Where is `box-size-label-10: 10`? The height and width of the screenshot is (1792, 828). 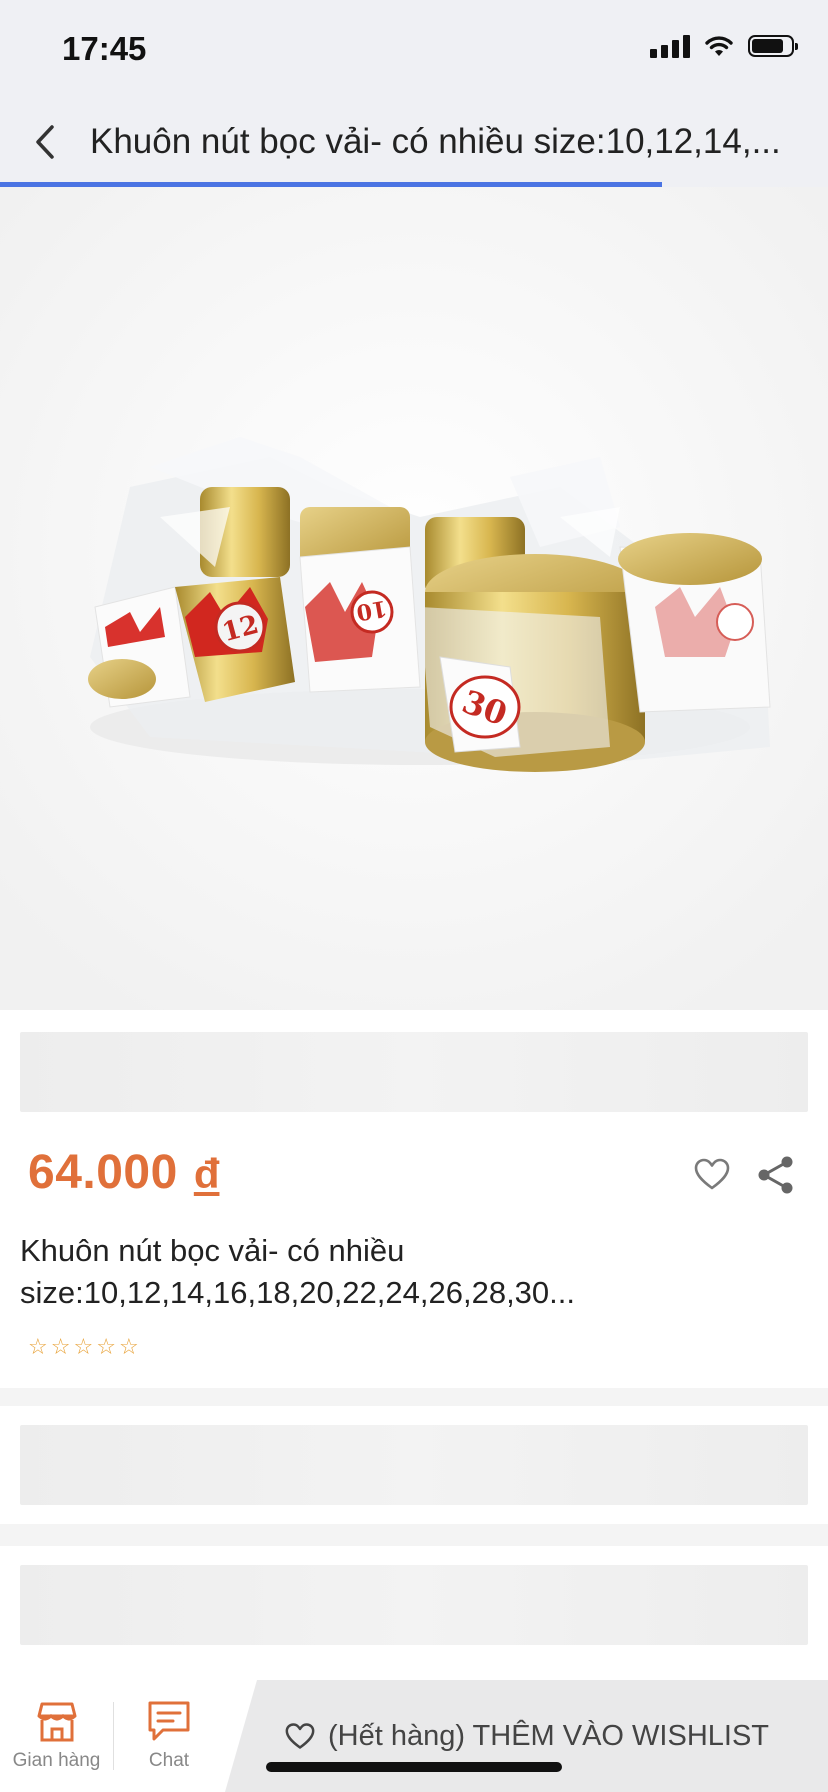
box-size-label-10: 10 is located at coordinates (371, 610).